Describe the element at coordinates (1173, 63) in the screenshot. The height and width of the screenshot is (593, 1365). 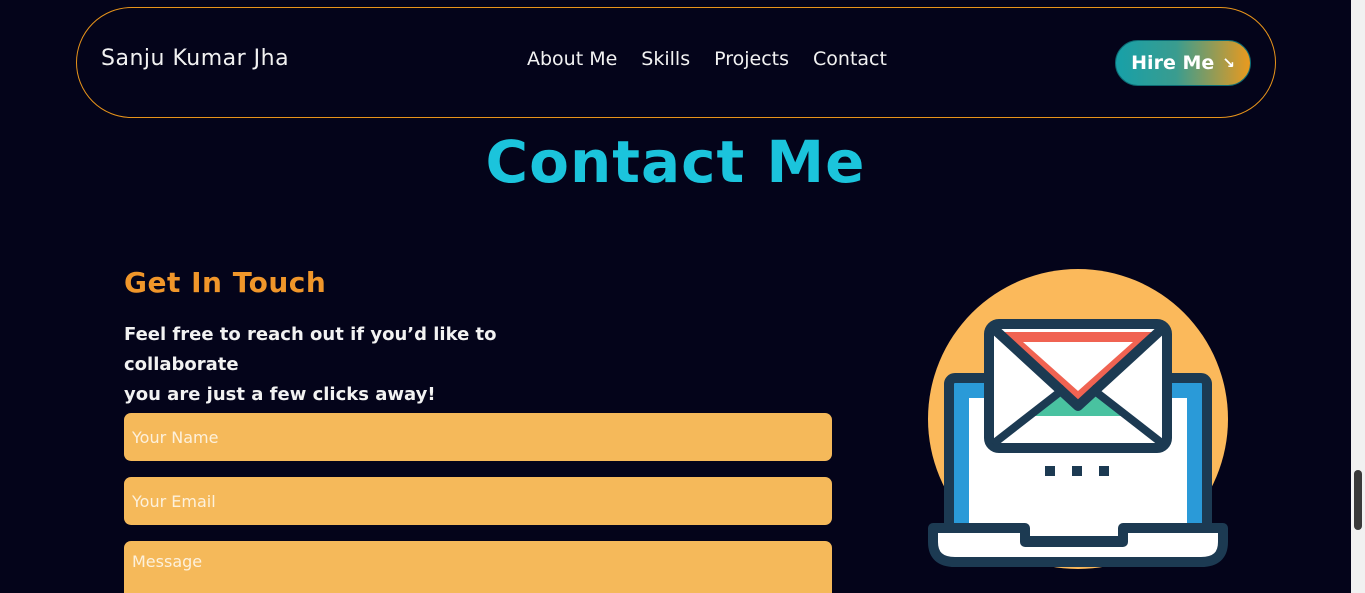
I see `hire-me-label: Hire Me` at that location.